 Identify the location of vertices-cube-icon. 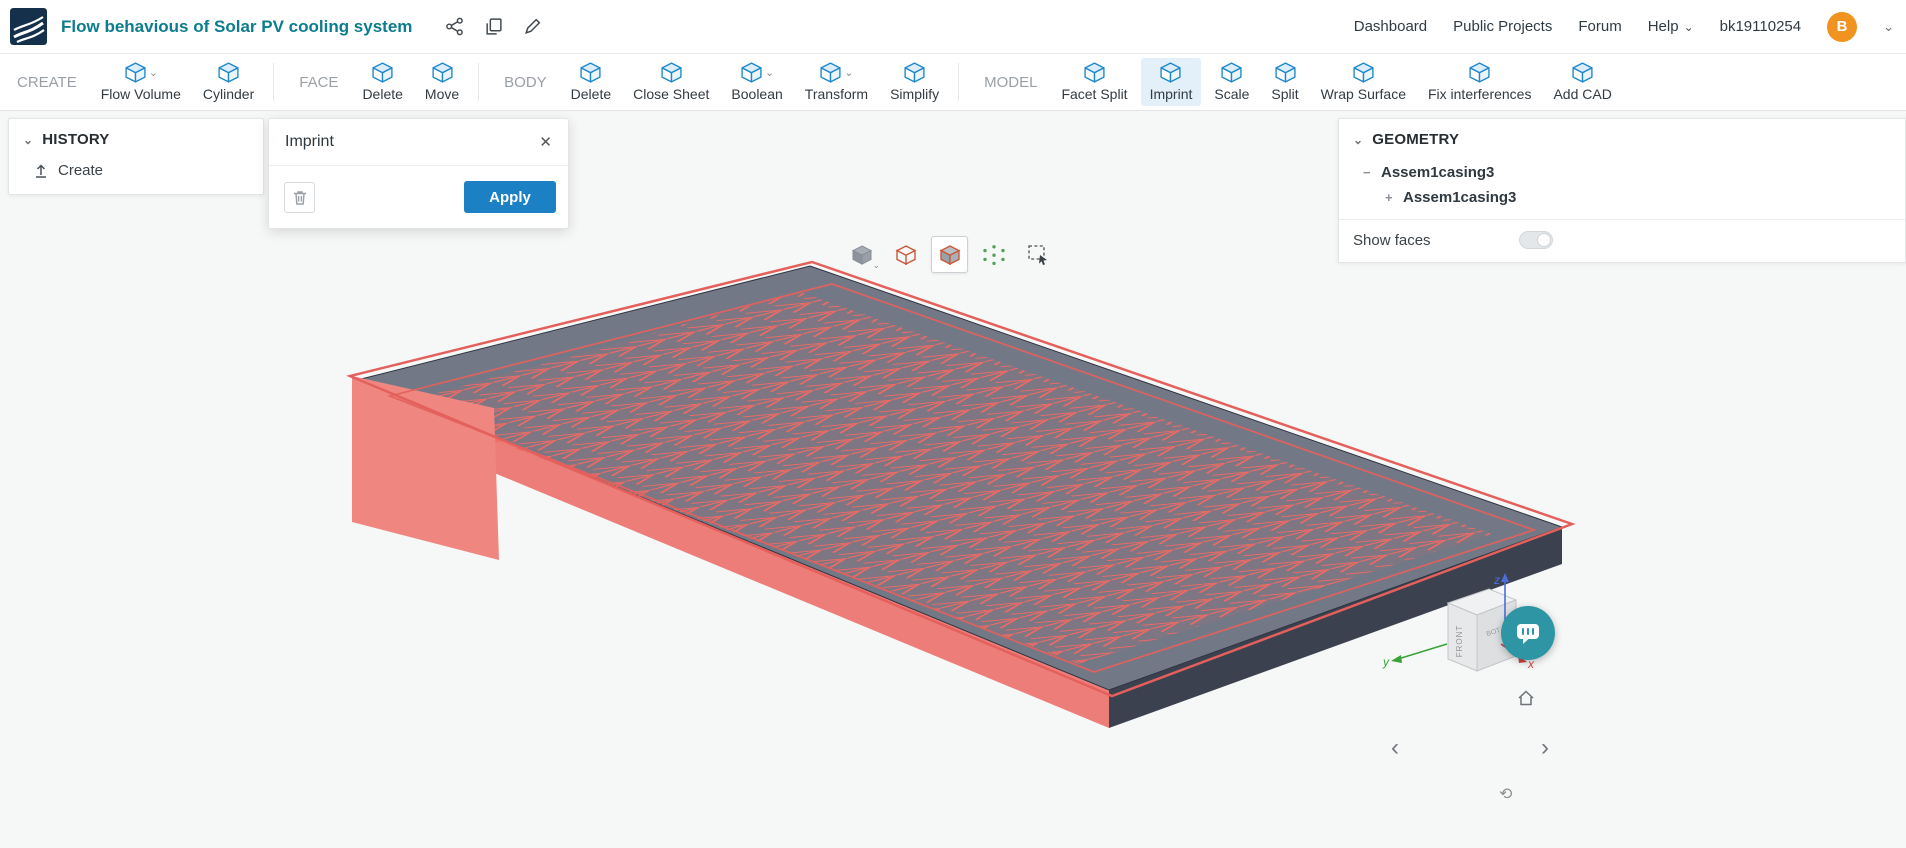
(993, 254).